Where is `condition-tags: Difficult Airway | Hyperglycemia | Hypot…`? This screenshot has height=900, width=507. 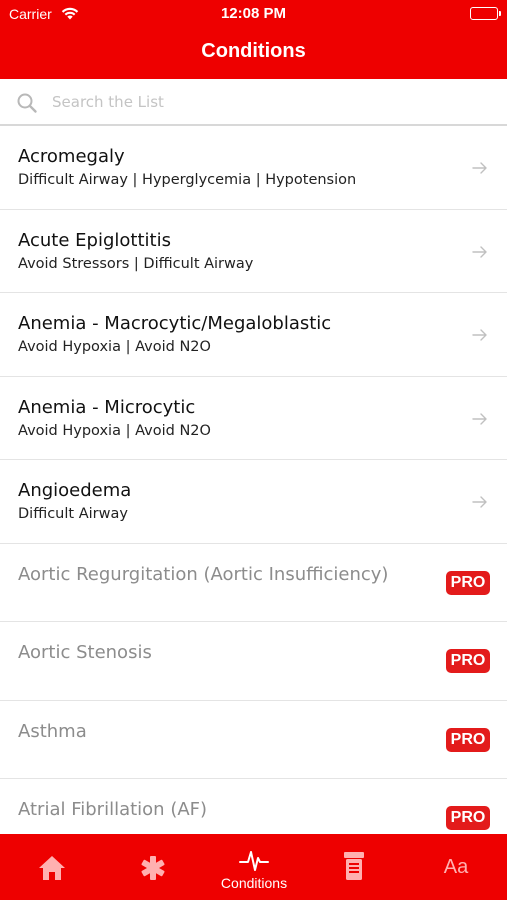 condition-tags: Difficult Airway | Hyperglycemia | Hypot… is located at coordinates (187, 180).